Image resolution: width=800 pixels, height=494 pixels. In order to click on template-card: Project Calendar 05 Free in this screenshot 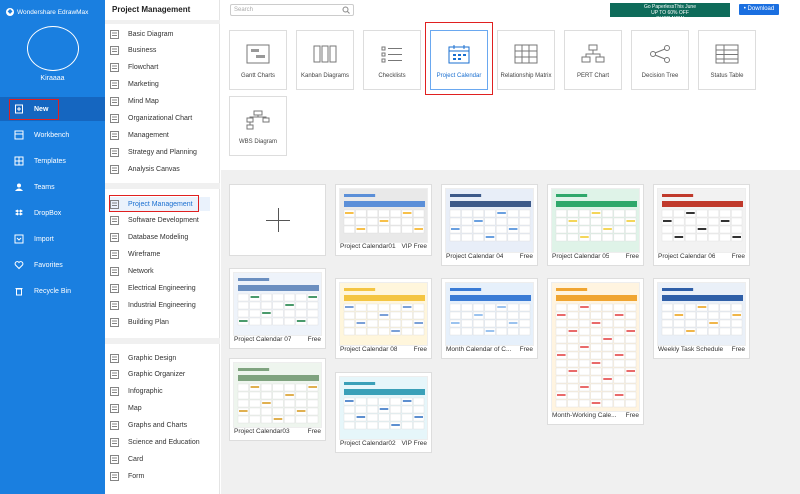, I will do `click(595, 225)`.